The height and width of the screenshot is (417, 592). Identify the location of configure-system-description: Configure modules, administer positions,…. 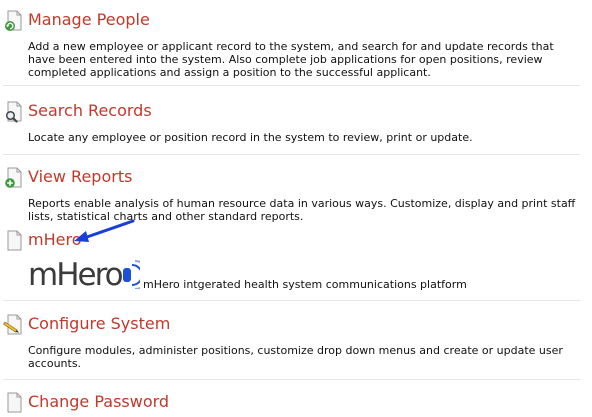
(295, 357).